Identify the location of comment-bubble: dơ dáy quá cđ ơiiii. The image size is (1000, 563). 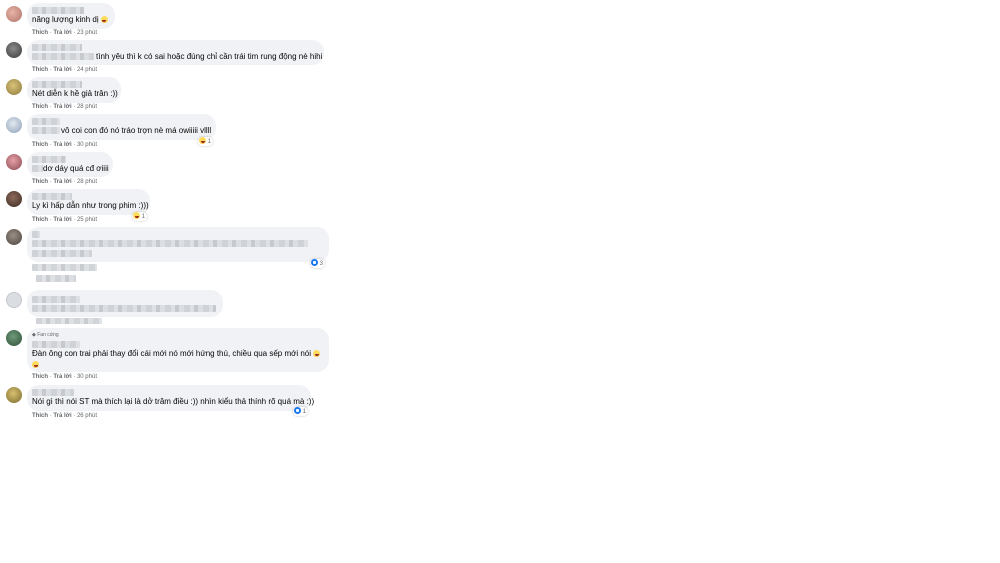
(70, 164).